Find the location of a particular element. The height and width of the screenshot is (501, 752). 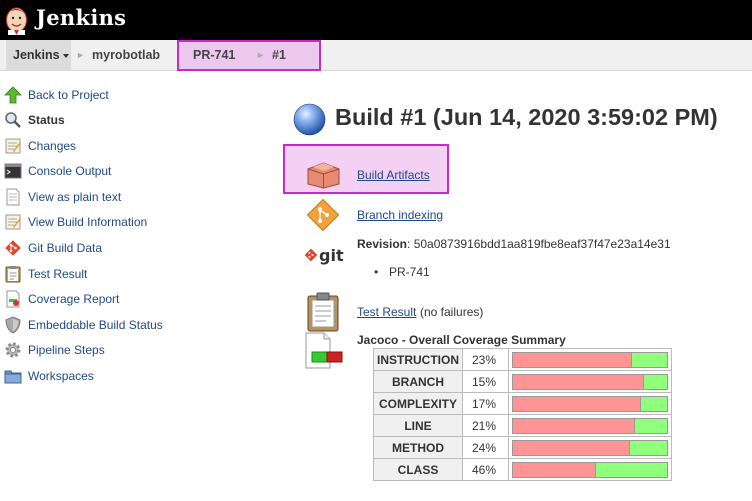

coverage-percent: 23% is located at coordinates (485, 359).